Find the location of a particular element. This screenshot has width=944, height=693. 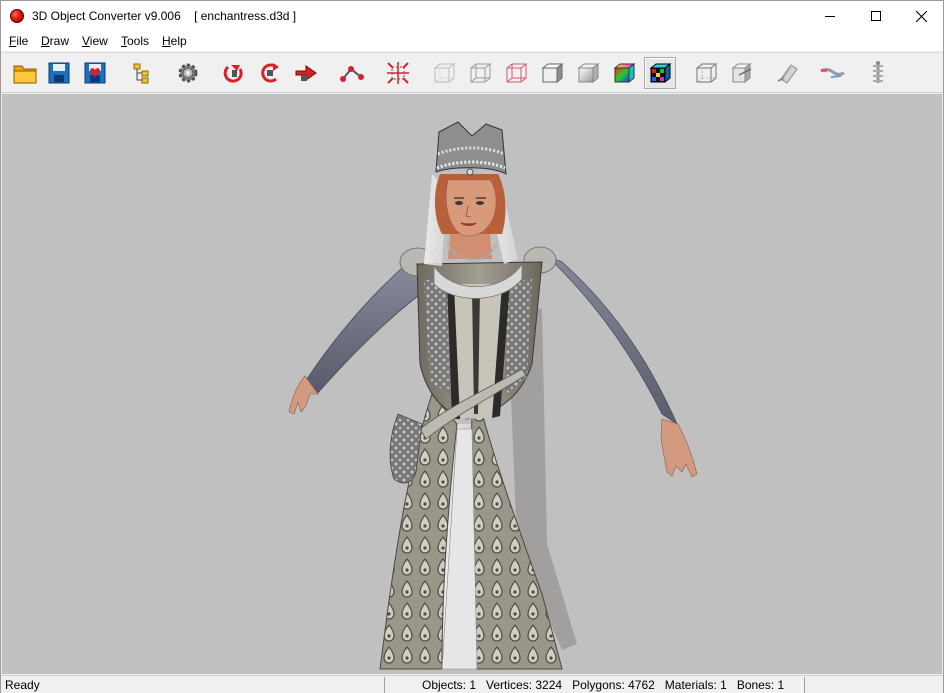

minimize-icon is located at coordinates (830, 16).